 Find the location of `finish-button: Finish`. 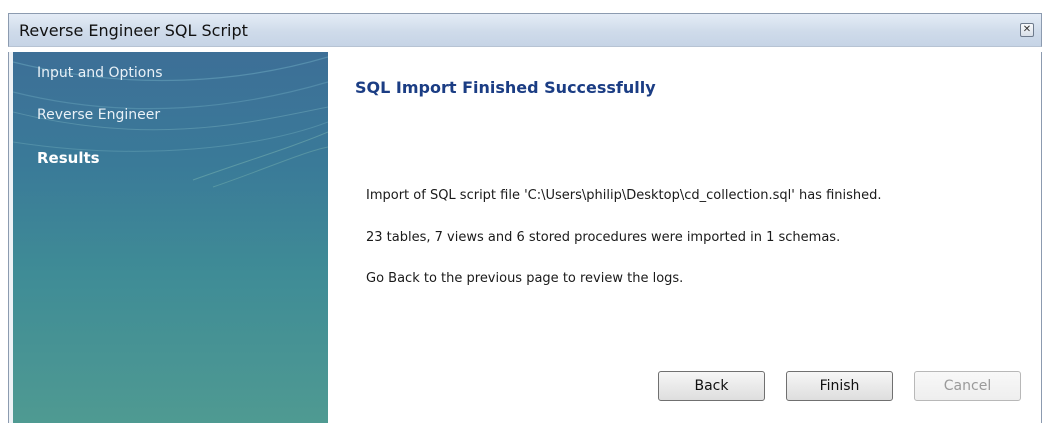

finish-button: Finish is located at coordinates (839, 386).